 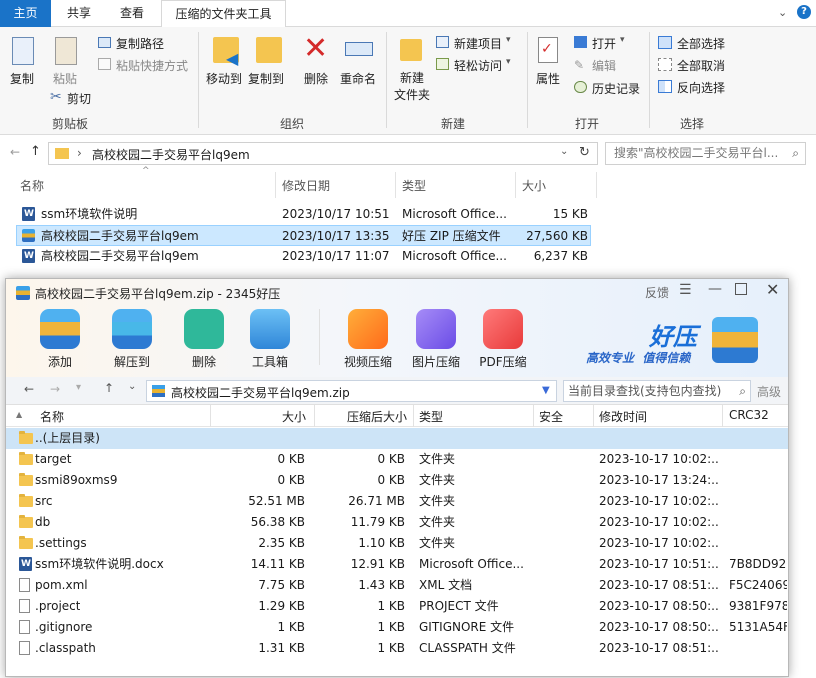 What do you see at coordinates (772, 289) in the screenshot?
I see `close-icon: ✕` at bounding box center [772, 289].